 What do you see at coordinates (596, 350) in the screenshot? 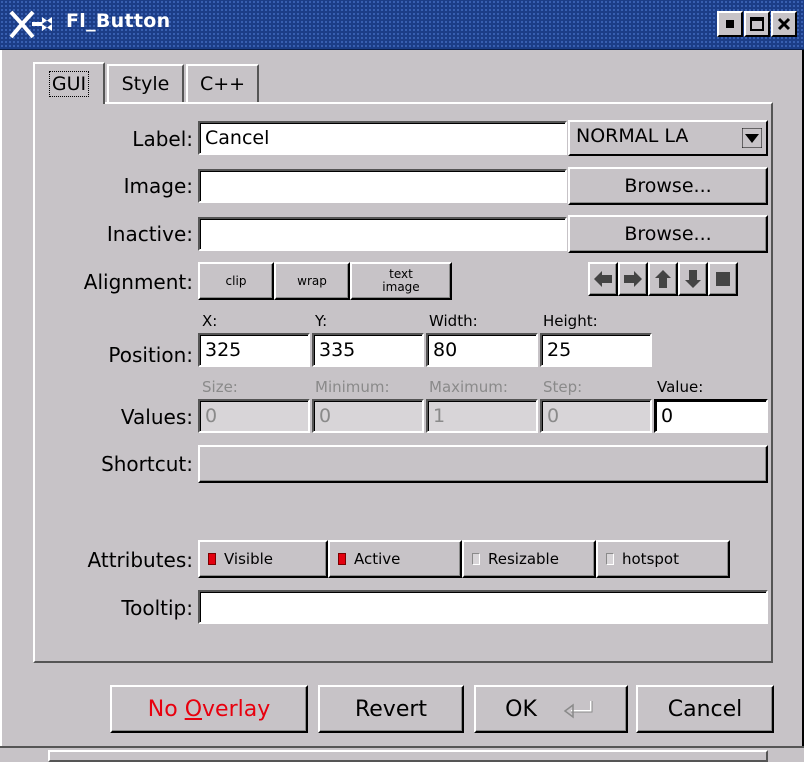
I see `height-input: 25` at bounding box center [596, 350].